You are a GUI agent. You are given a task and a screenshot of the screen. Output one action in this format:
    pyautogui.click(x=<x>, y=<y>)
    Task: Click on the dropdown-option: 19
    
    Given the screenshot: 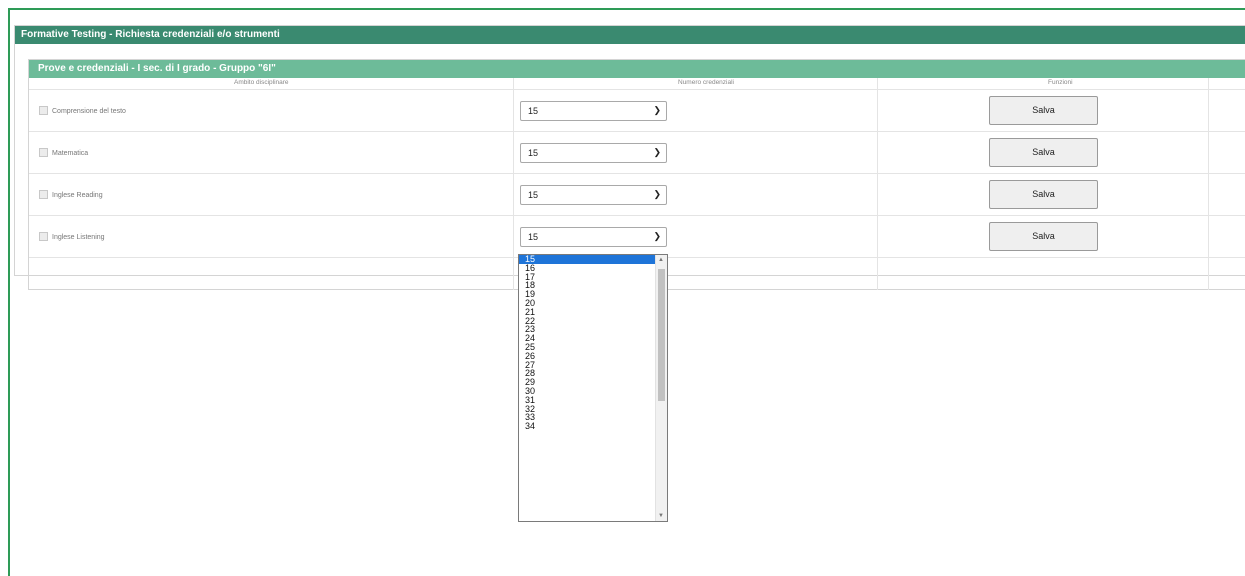 What is the action you would take?
    pyautogui.click(x=593, y=294)
    